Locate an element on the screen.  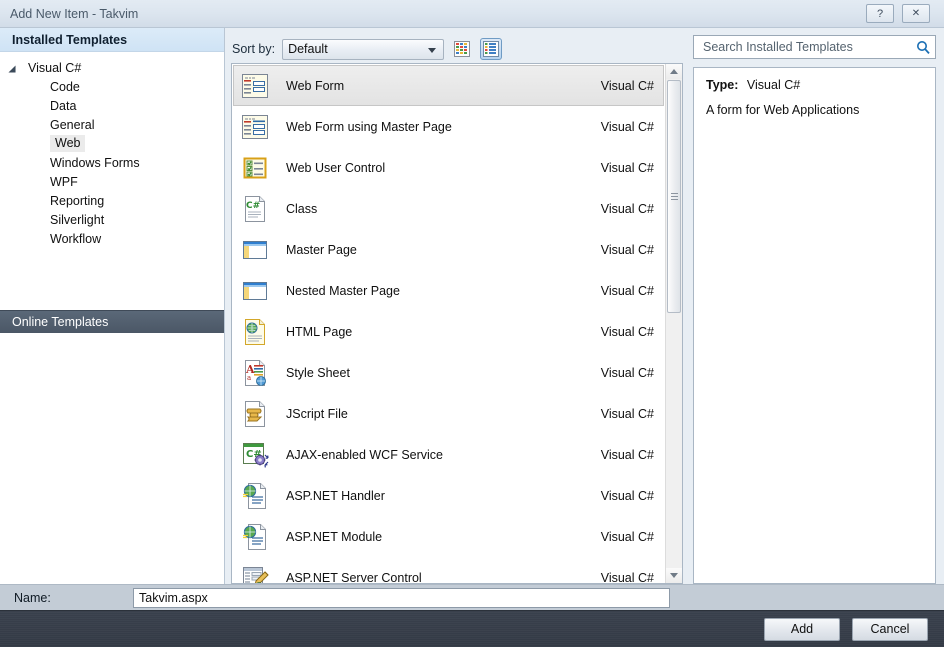
help-icon: ? is located at coordinates (880, 13).